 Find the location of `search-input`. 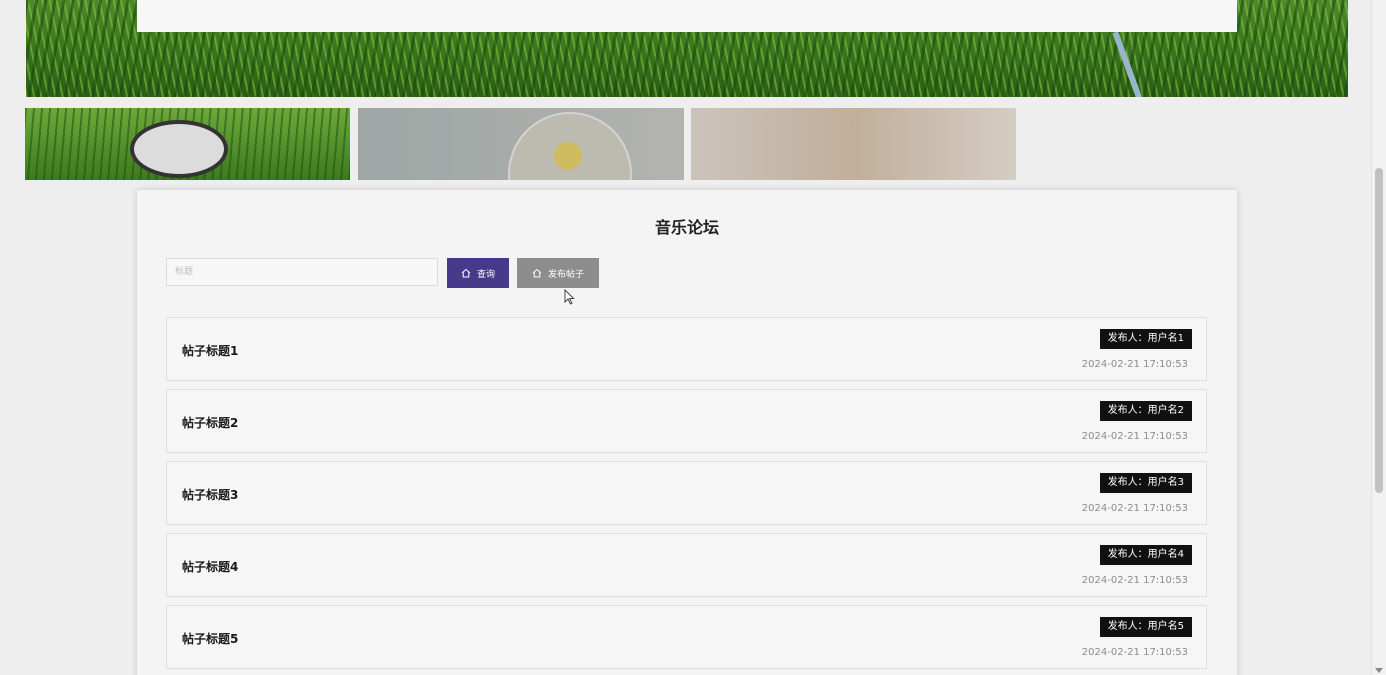

search-input is located at coordinates (302, 272).